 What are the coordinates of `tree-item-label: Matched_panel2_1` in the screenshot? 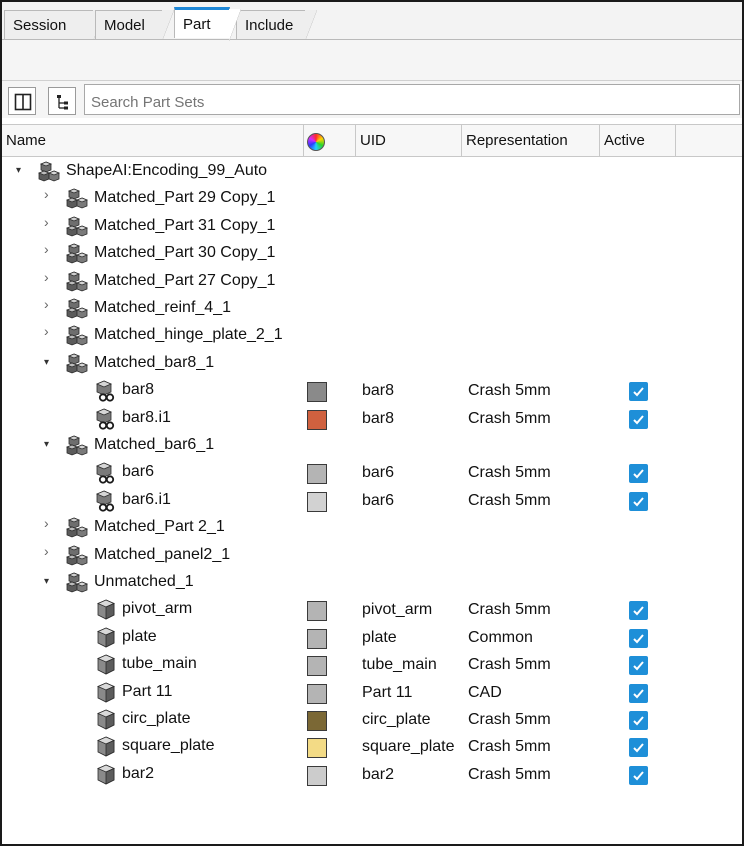 It's located at (162, 554).